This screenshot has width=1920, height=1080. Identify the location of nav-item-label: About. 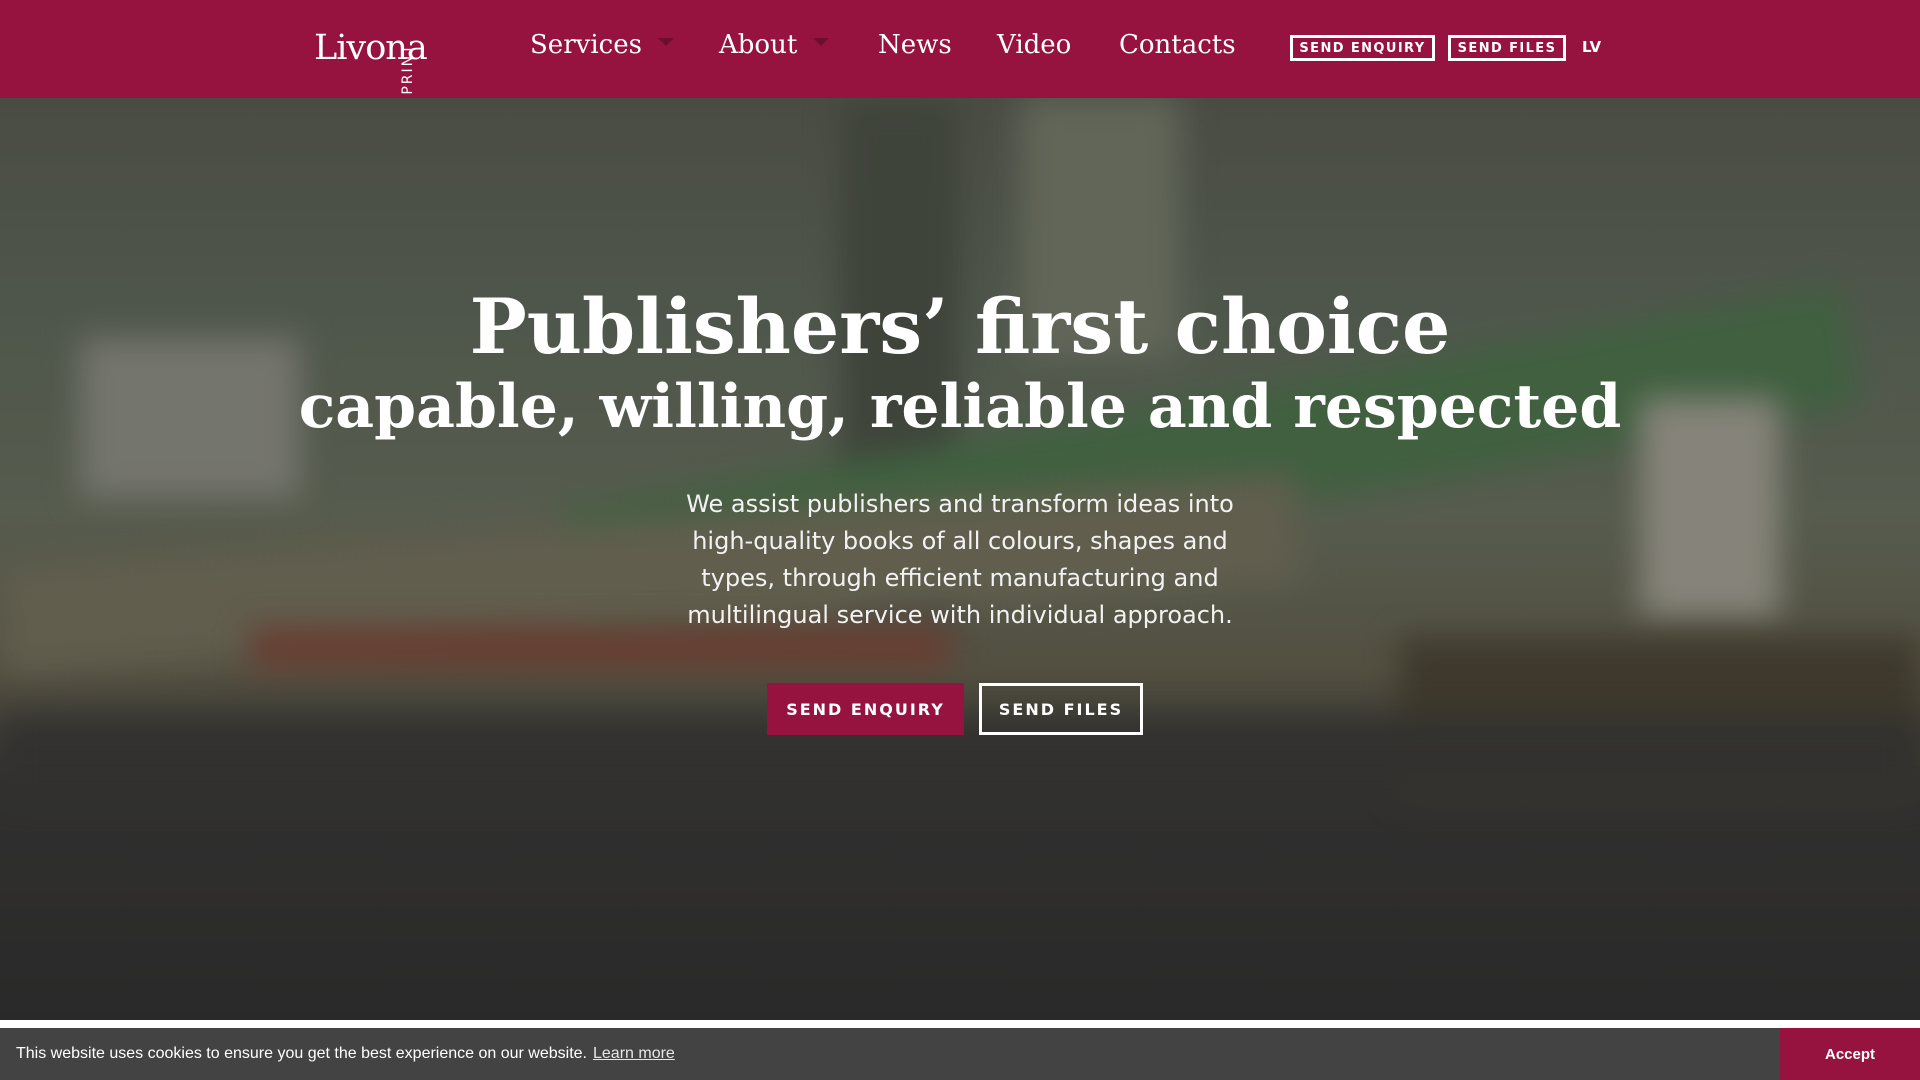
(758, 45).